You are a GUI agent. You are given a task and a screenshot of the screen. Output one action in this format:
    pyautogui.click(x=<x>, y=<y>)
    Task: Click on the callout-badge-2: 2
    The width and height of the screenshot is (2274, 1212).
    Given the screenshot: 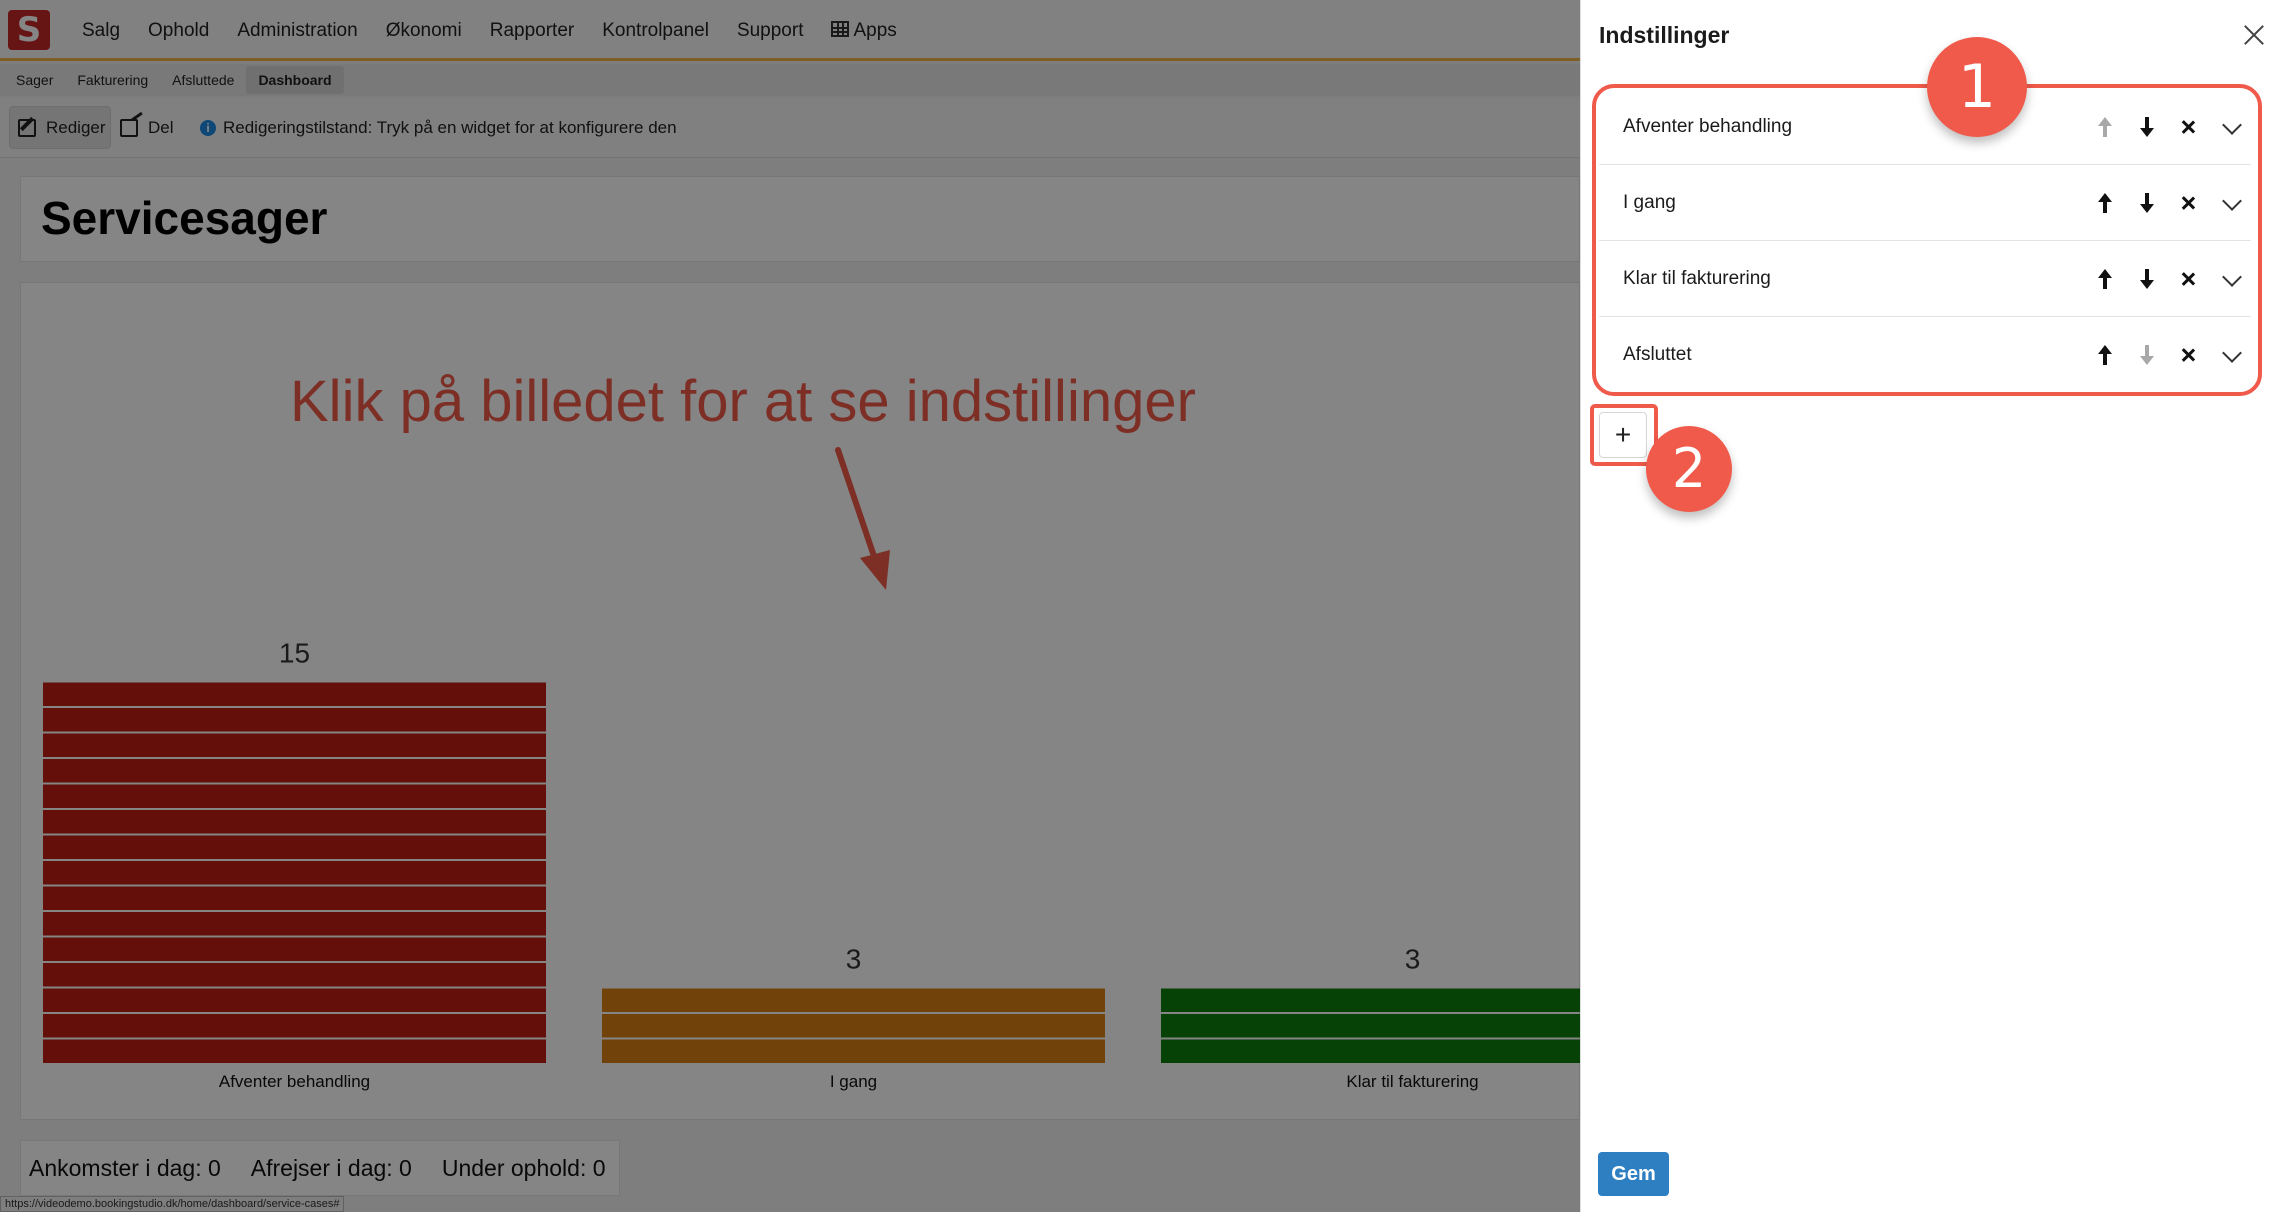 What is the action you would take?
    pyautogui.click(x=1689, y=469)
    